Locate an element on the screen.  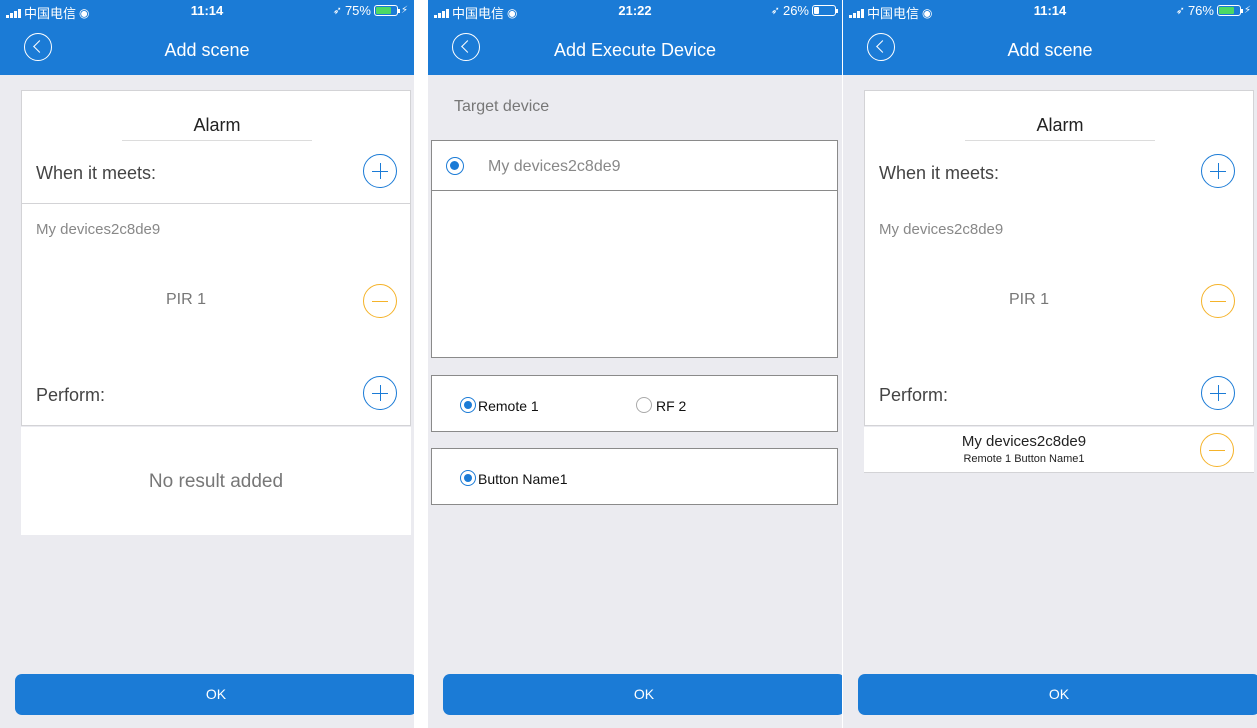
channel-options: Remote 1 RF 2 is located at coordinates (634, 403).